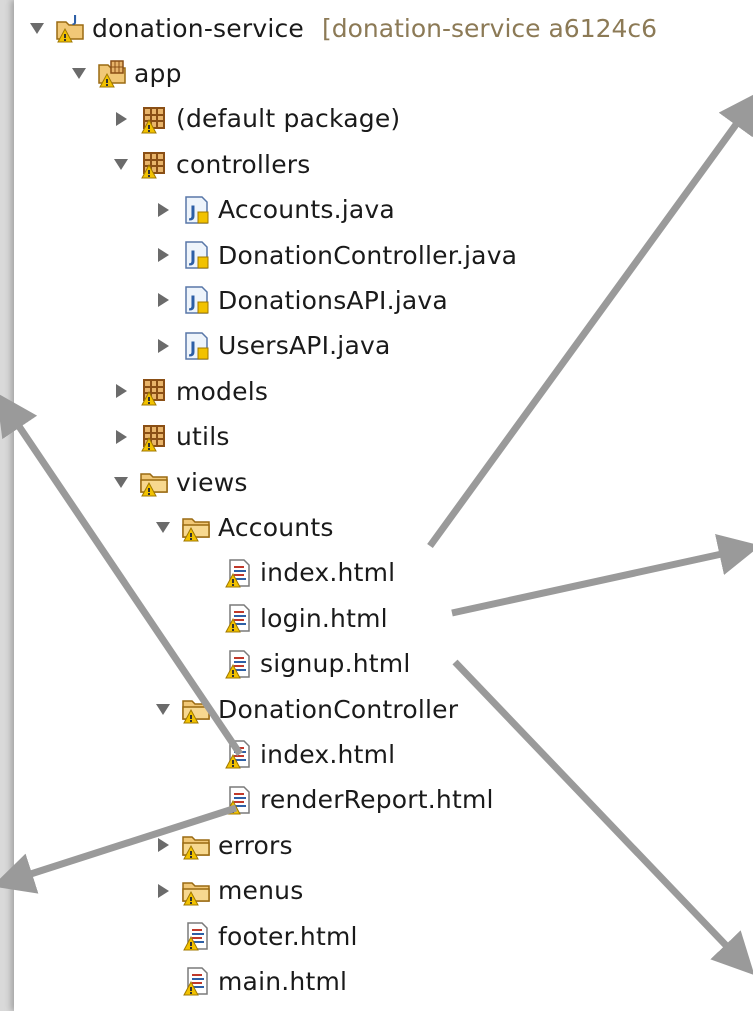 This screenshot has width=753, height=1011. I want to click on tree-item-footer: footer.html, so click(255, 936).